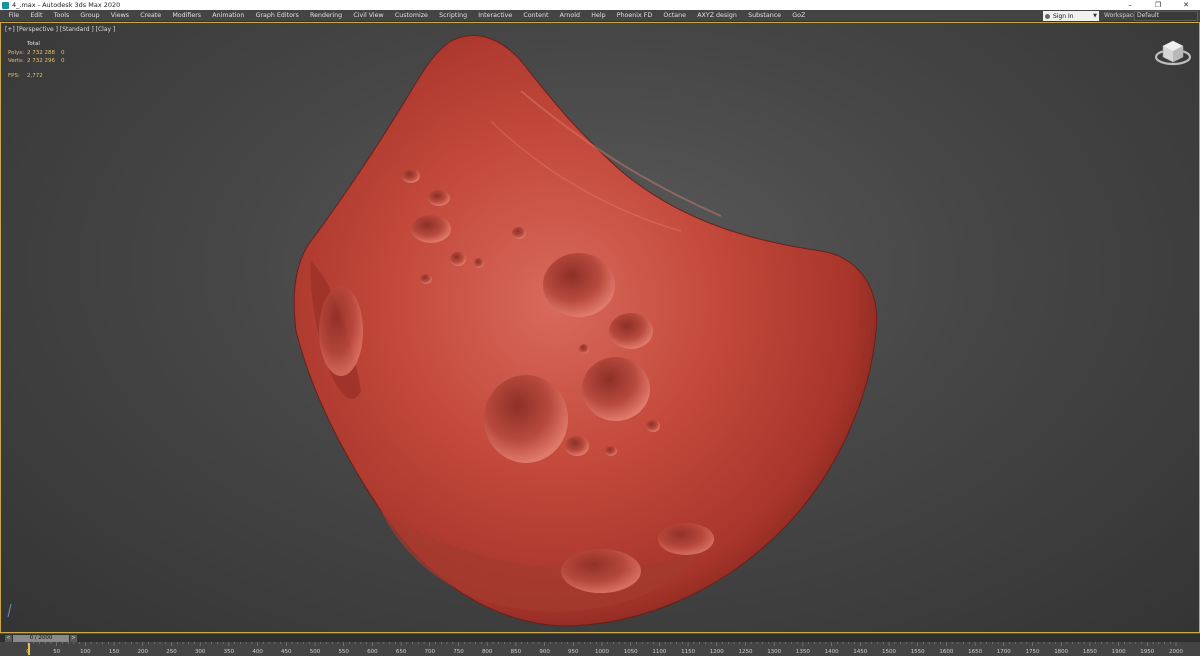  Describe the element at coordinates (1176, 652) in the screenshot. I see `ruler-tick-label: 2000` at that location.